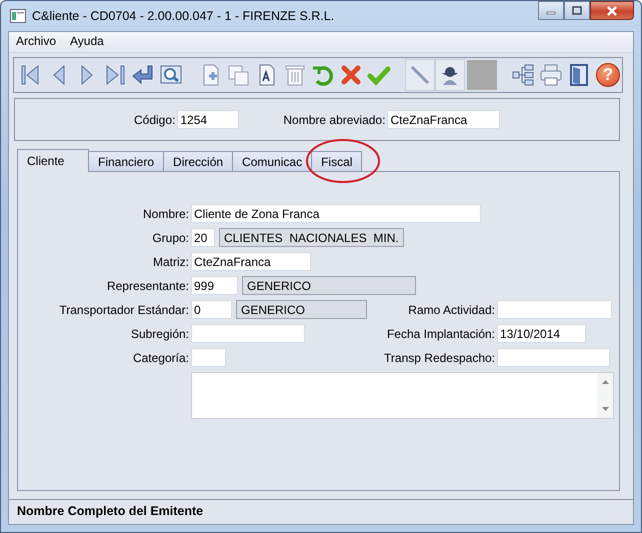 This screenshot has height=533, width=642. I want to click on input-field: 13/10/2014, so click(541, 333).